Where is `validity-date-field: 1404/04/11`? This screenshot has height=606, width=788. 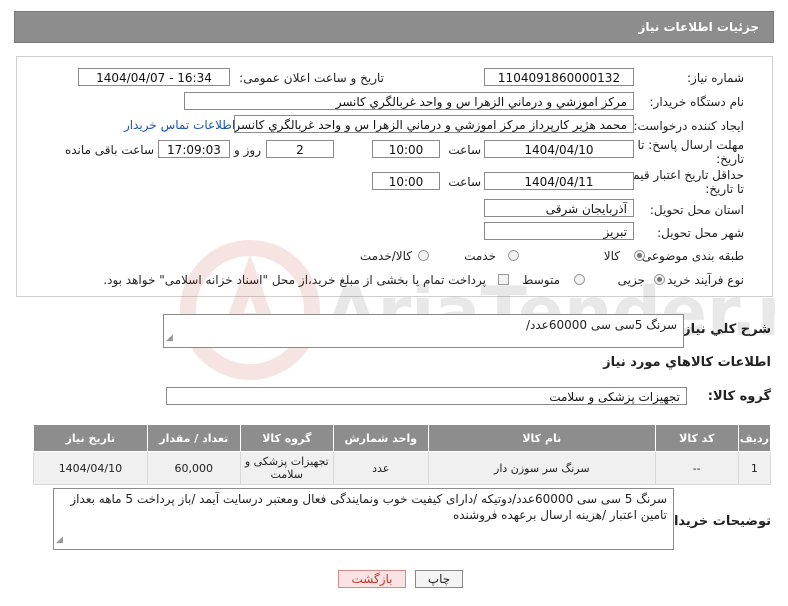
validity-date-field: 1404/04/11 is located at coordinates (559, 181).